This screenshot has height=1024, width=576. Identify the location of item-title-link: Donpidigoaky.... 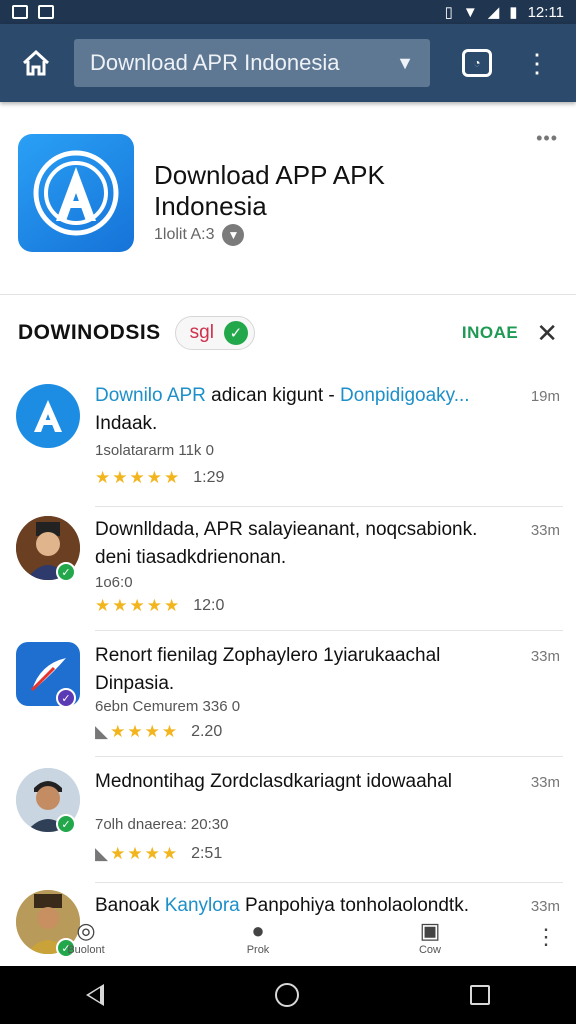
(405, 395).